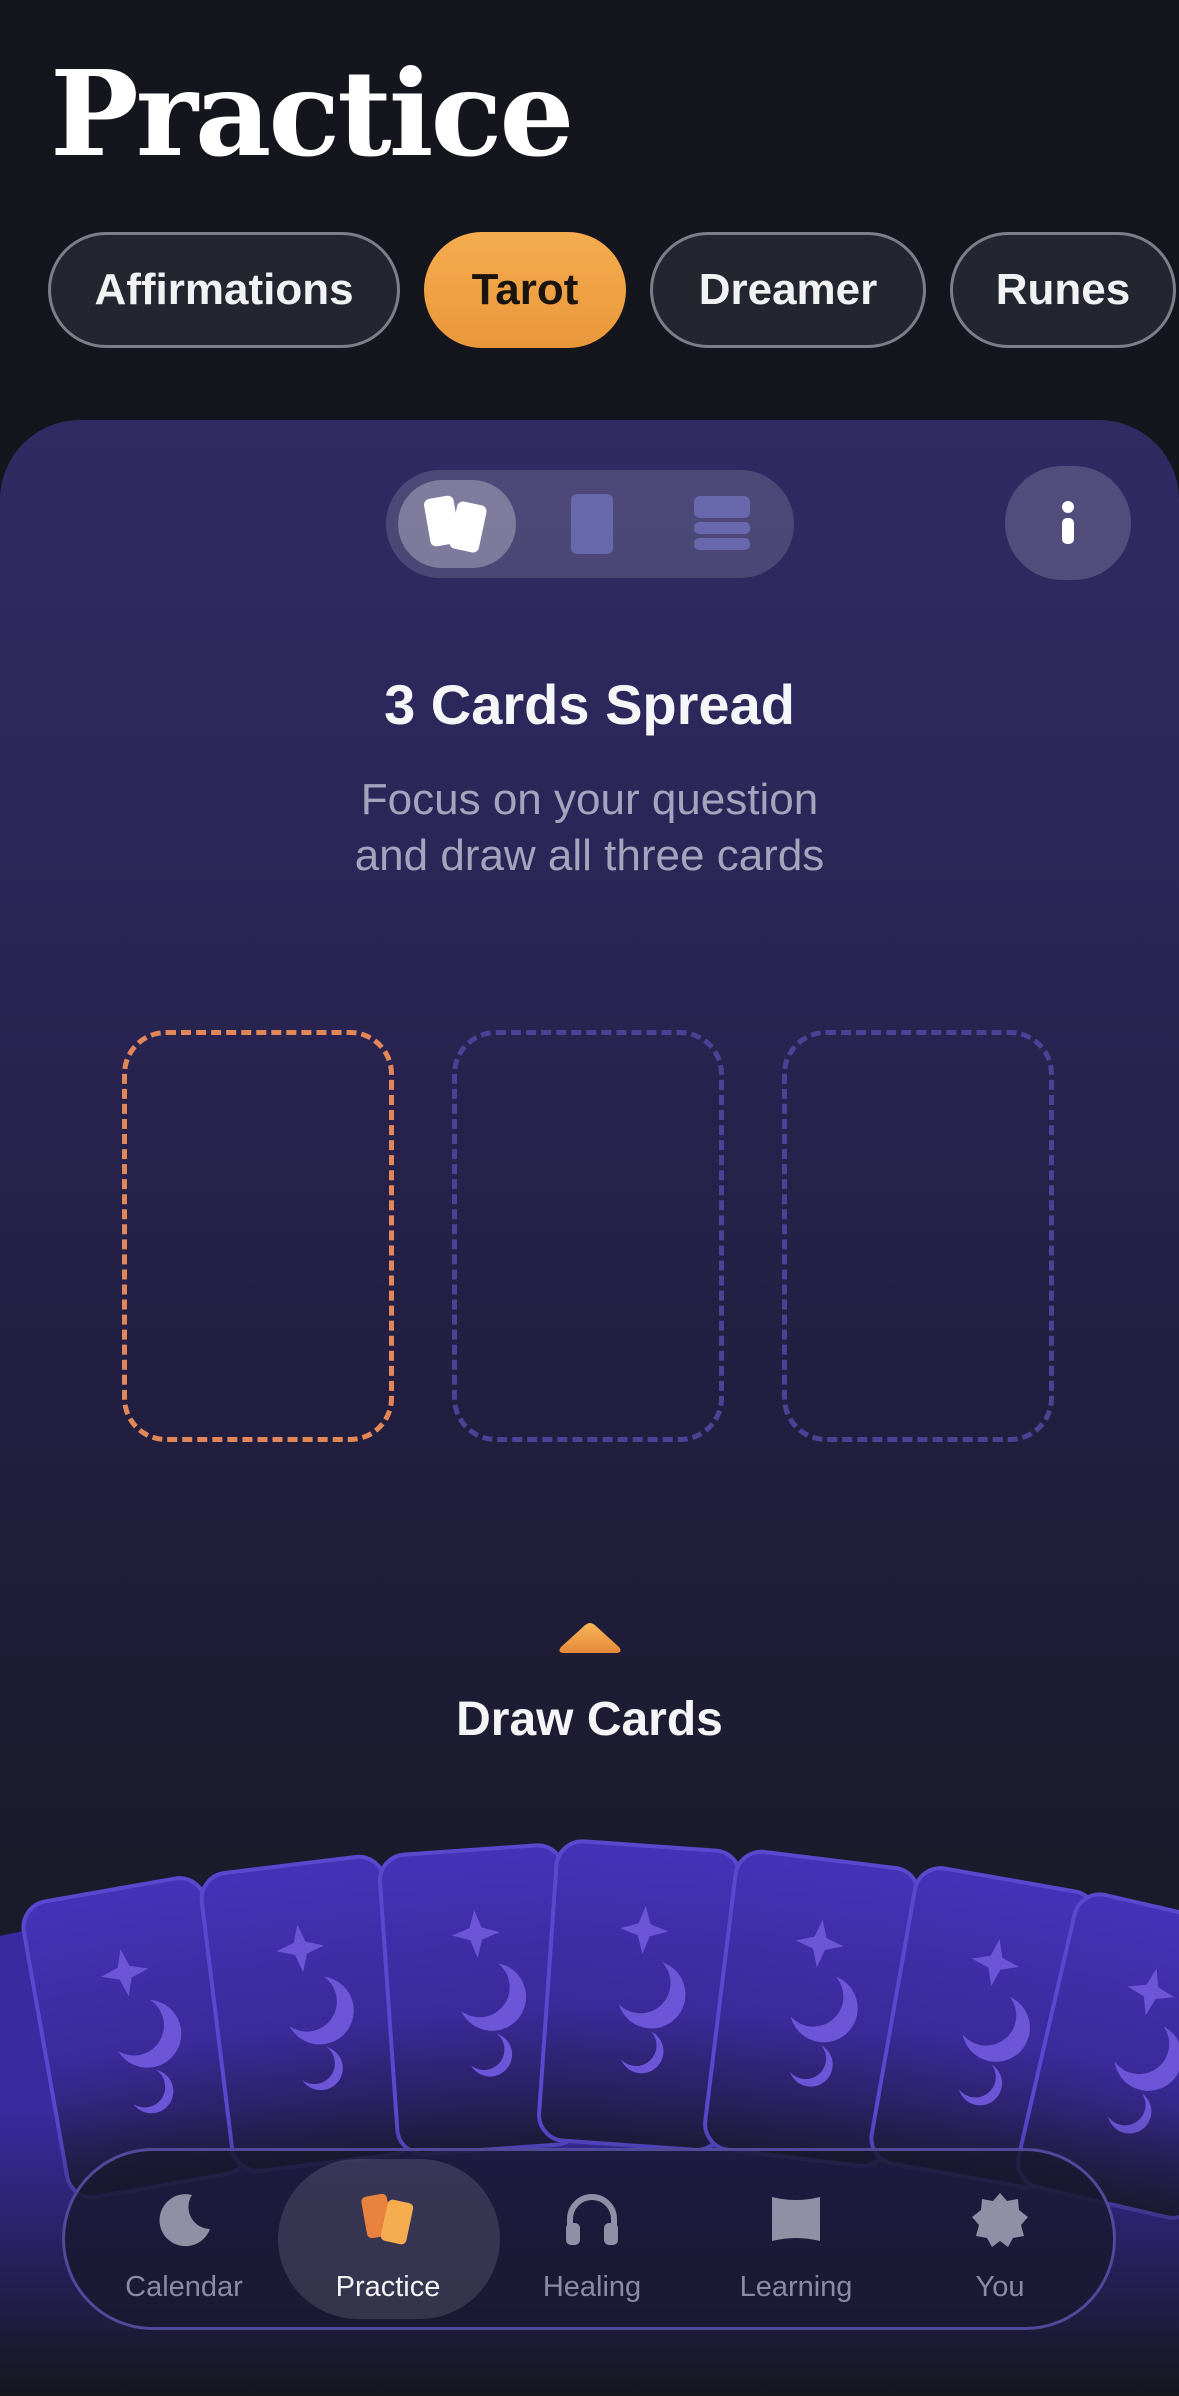 The image size is (1179, 2396). What do you see at coordinates (184, 2287) in the screenshot?
I see `nav-label: Calendar` at bounding box center [184, 2287].